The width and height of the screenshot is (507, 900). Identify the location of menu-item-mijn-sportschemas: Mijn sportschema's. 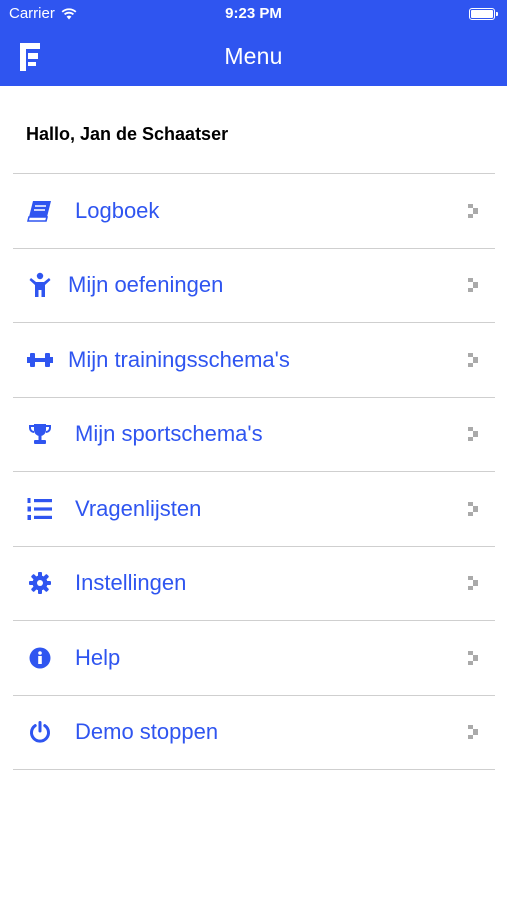
(254, 435).